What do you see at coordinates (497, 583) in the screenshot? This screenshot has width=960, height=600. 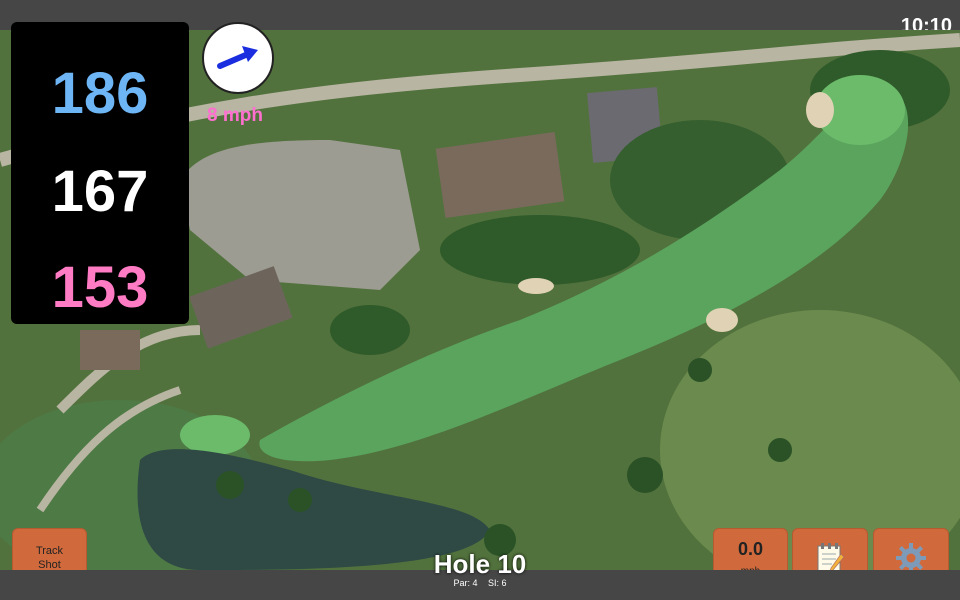 I see `hole-si: SI: 6` at bounding box center [497, 583].